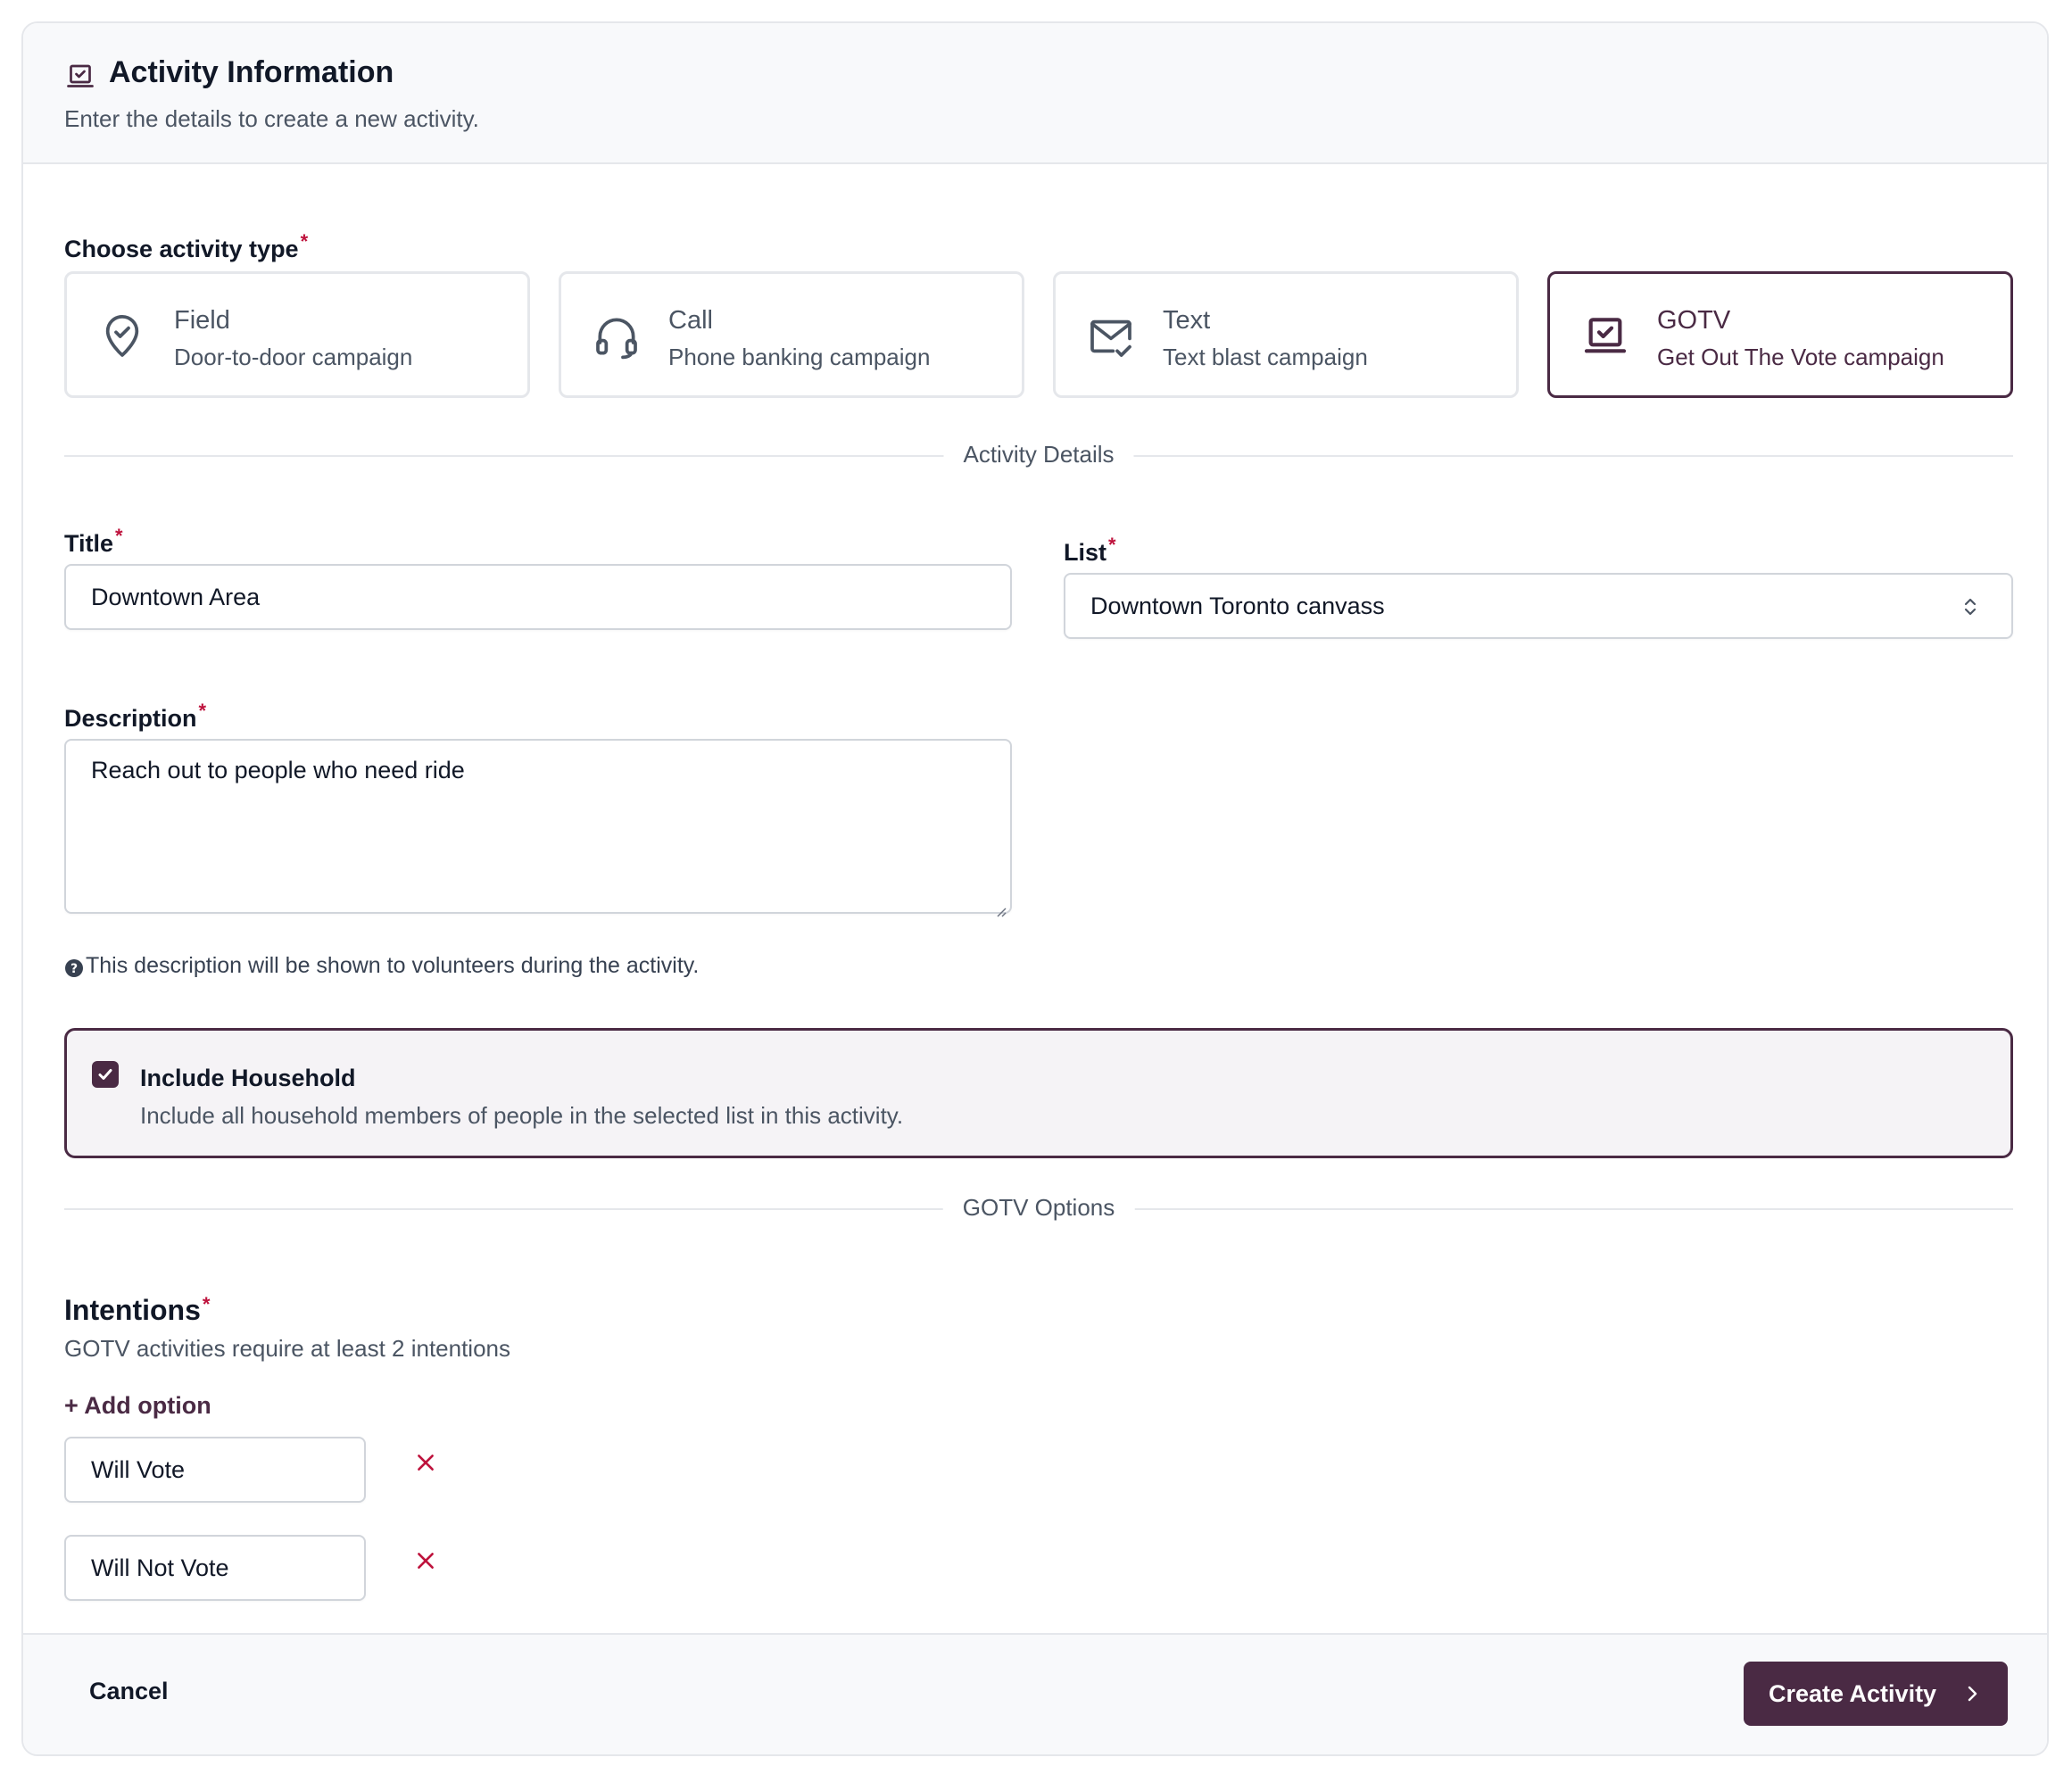 The width and height of the screenshot is (2072, 1774). What do you see at coordinates (297, 334) in the screenshot?
I see `activity-type-field: Field Door-to-door campaign` at bounding box center [297, 334].